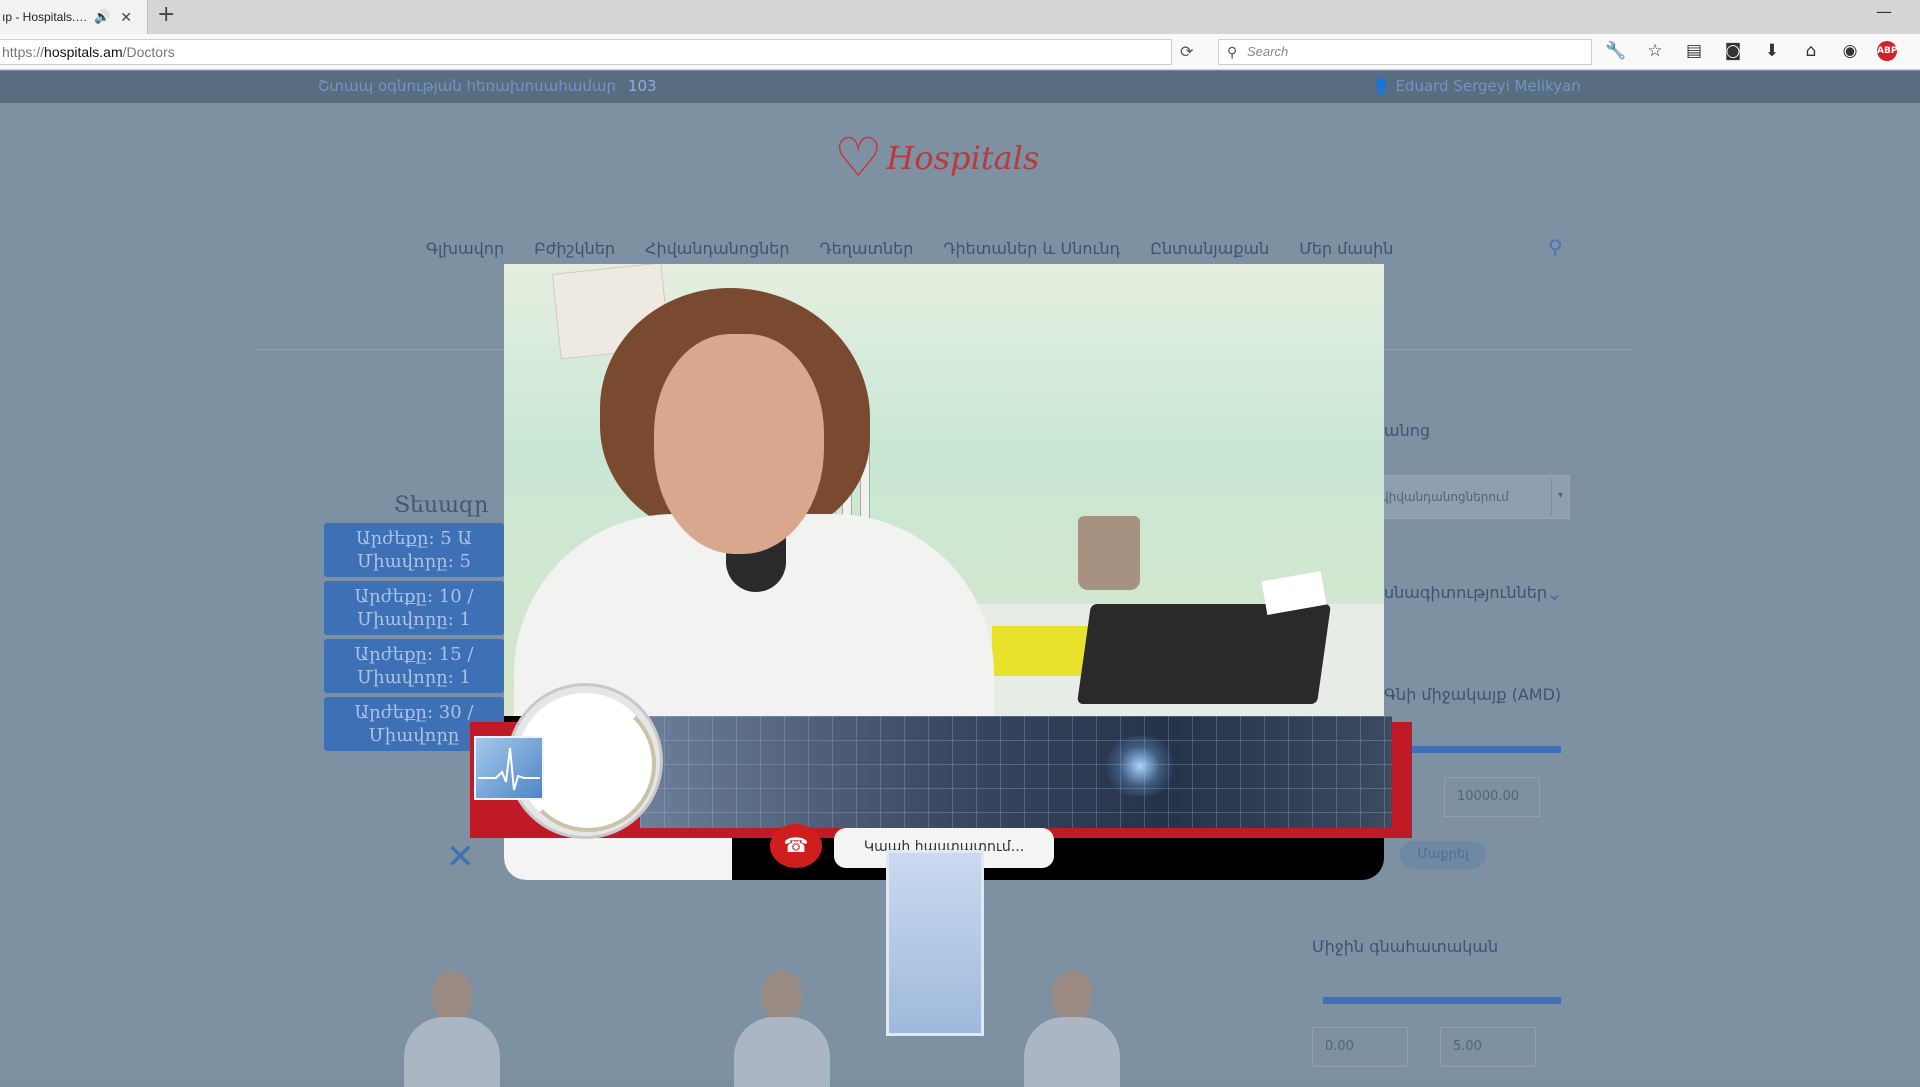 This screenshot has width=1920, height=1087. I want to click on user-name: Eduard Sergeyi Melikyan, so click(1488, 86).